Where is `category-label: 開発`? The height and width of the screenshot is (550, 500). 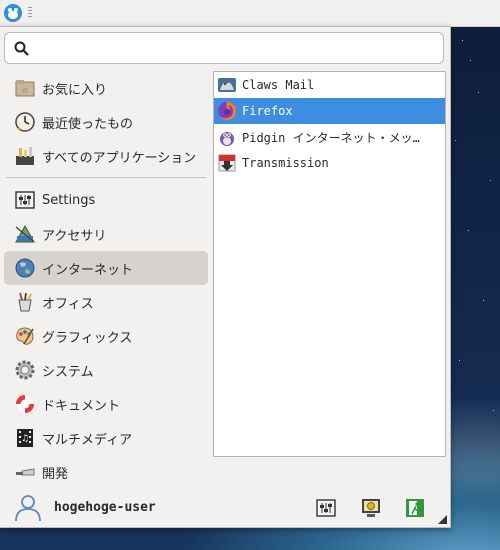 category-label: 開発 is located at coordinates (55, 474).